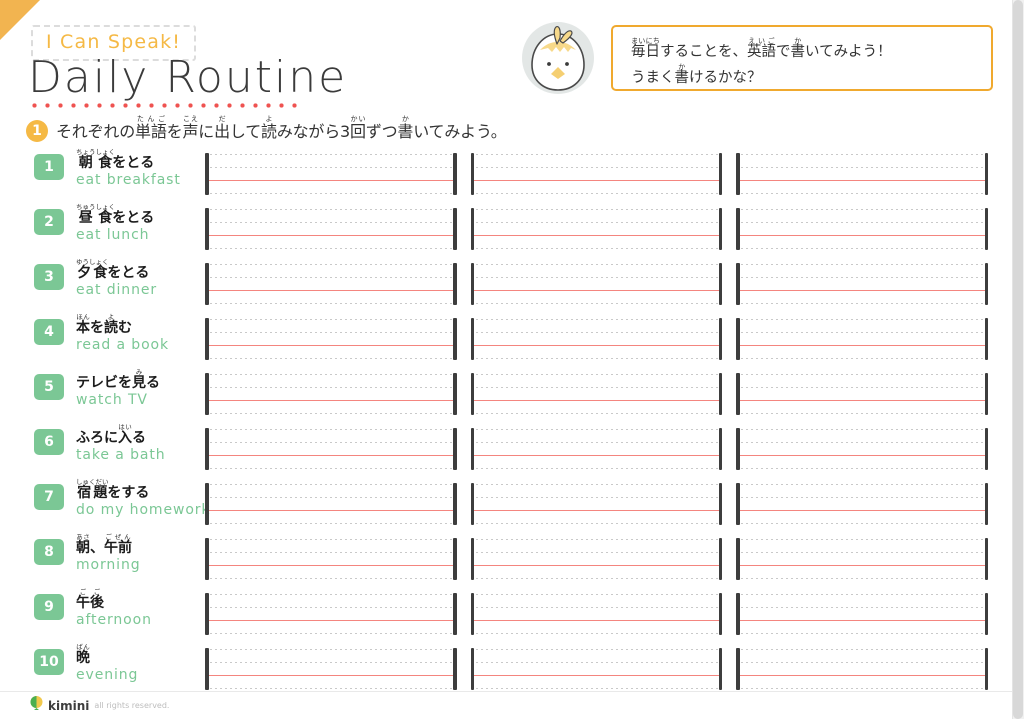  Describe the element at coordinates (166, 105) in the screenshot. I see `title-dotted-underline` at that location.